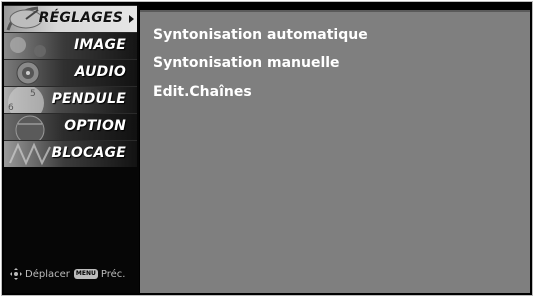 The height and width of the screenshot is (297, 534). What do you see at coordinates (16, 274) in the screenshot?
I see `move-arrows-icon` at bounding box center [16, 274].